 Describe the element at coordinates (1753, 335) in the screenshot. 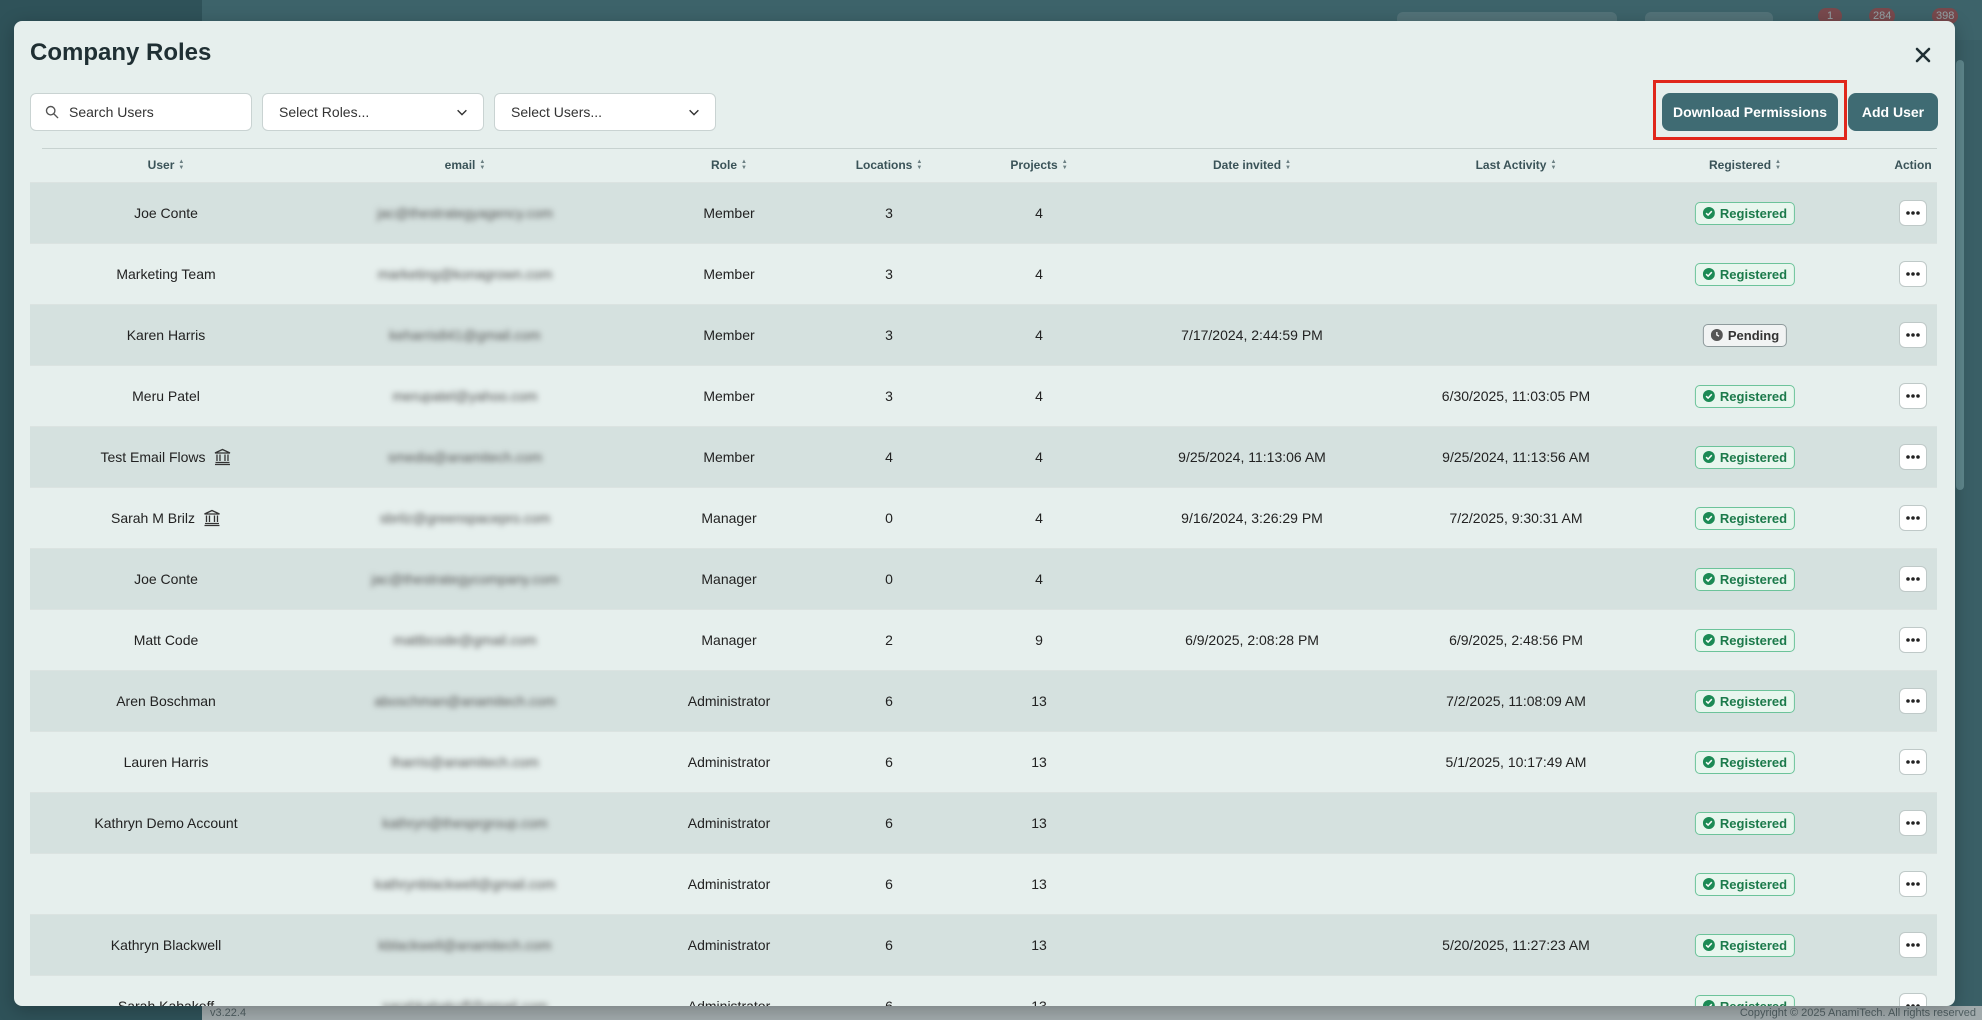

I see `status-label: Pending` at that location.